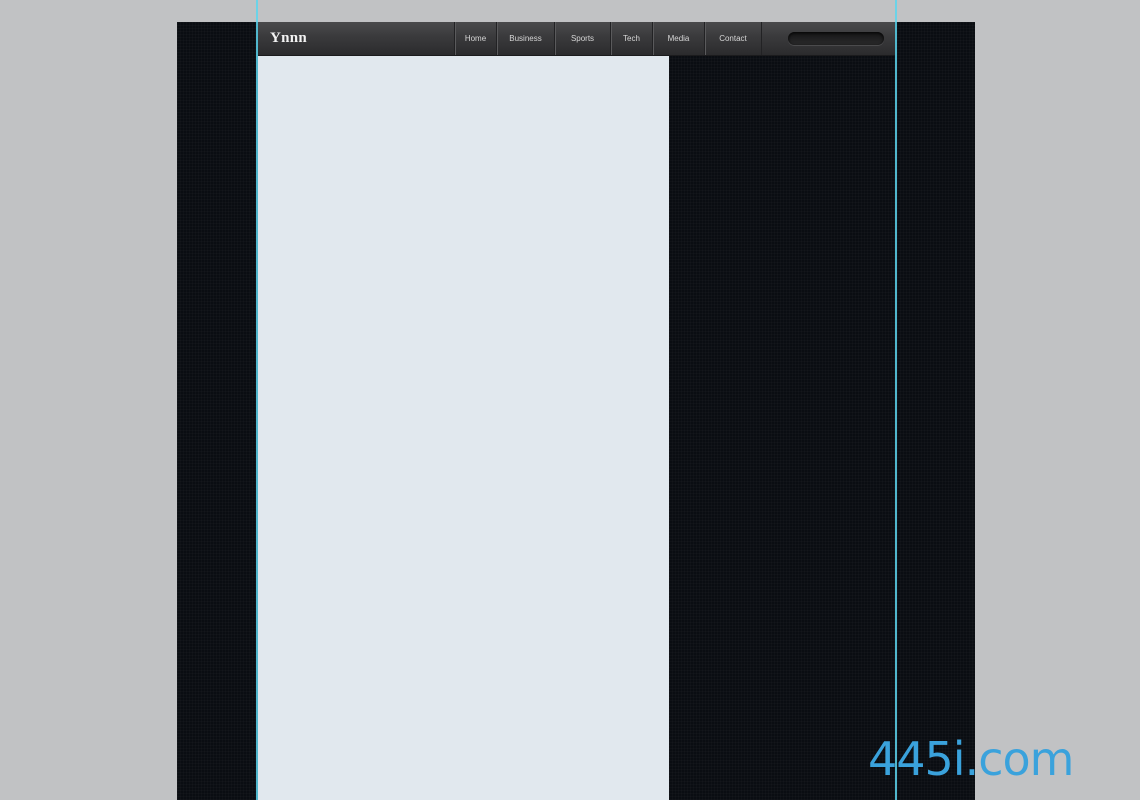  I want to click on search-input, so click(836, 38).